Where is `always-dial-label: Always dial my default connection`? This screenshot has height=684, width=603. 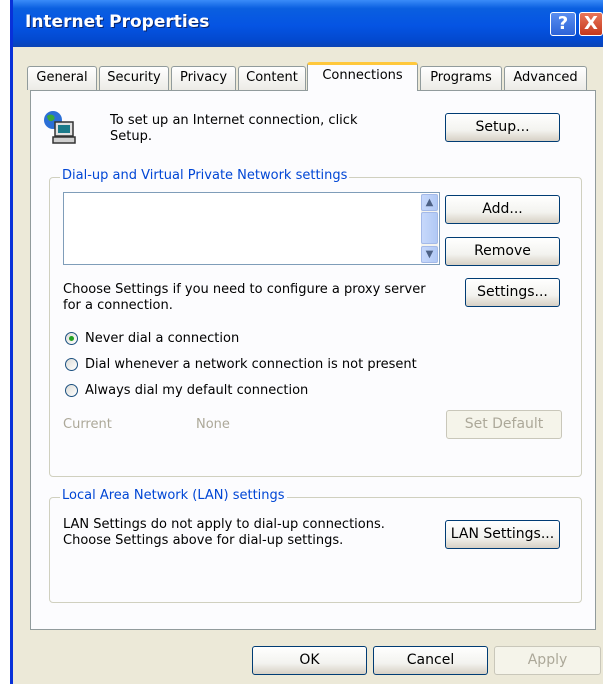
always-dial-label: Always dial my default connection is located at coordinates (196, 391).